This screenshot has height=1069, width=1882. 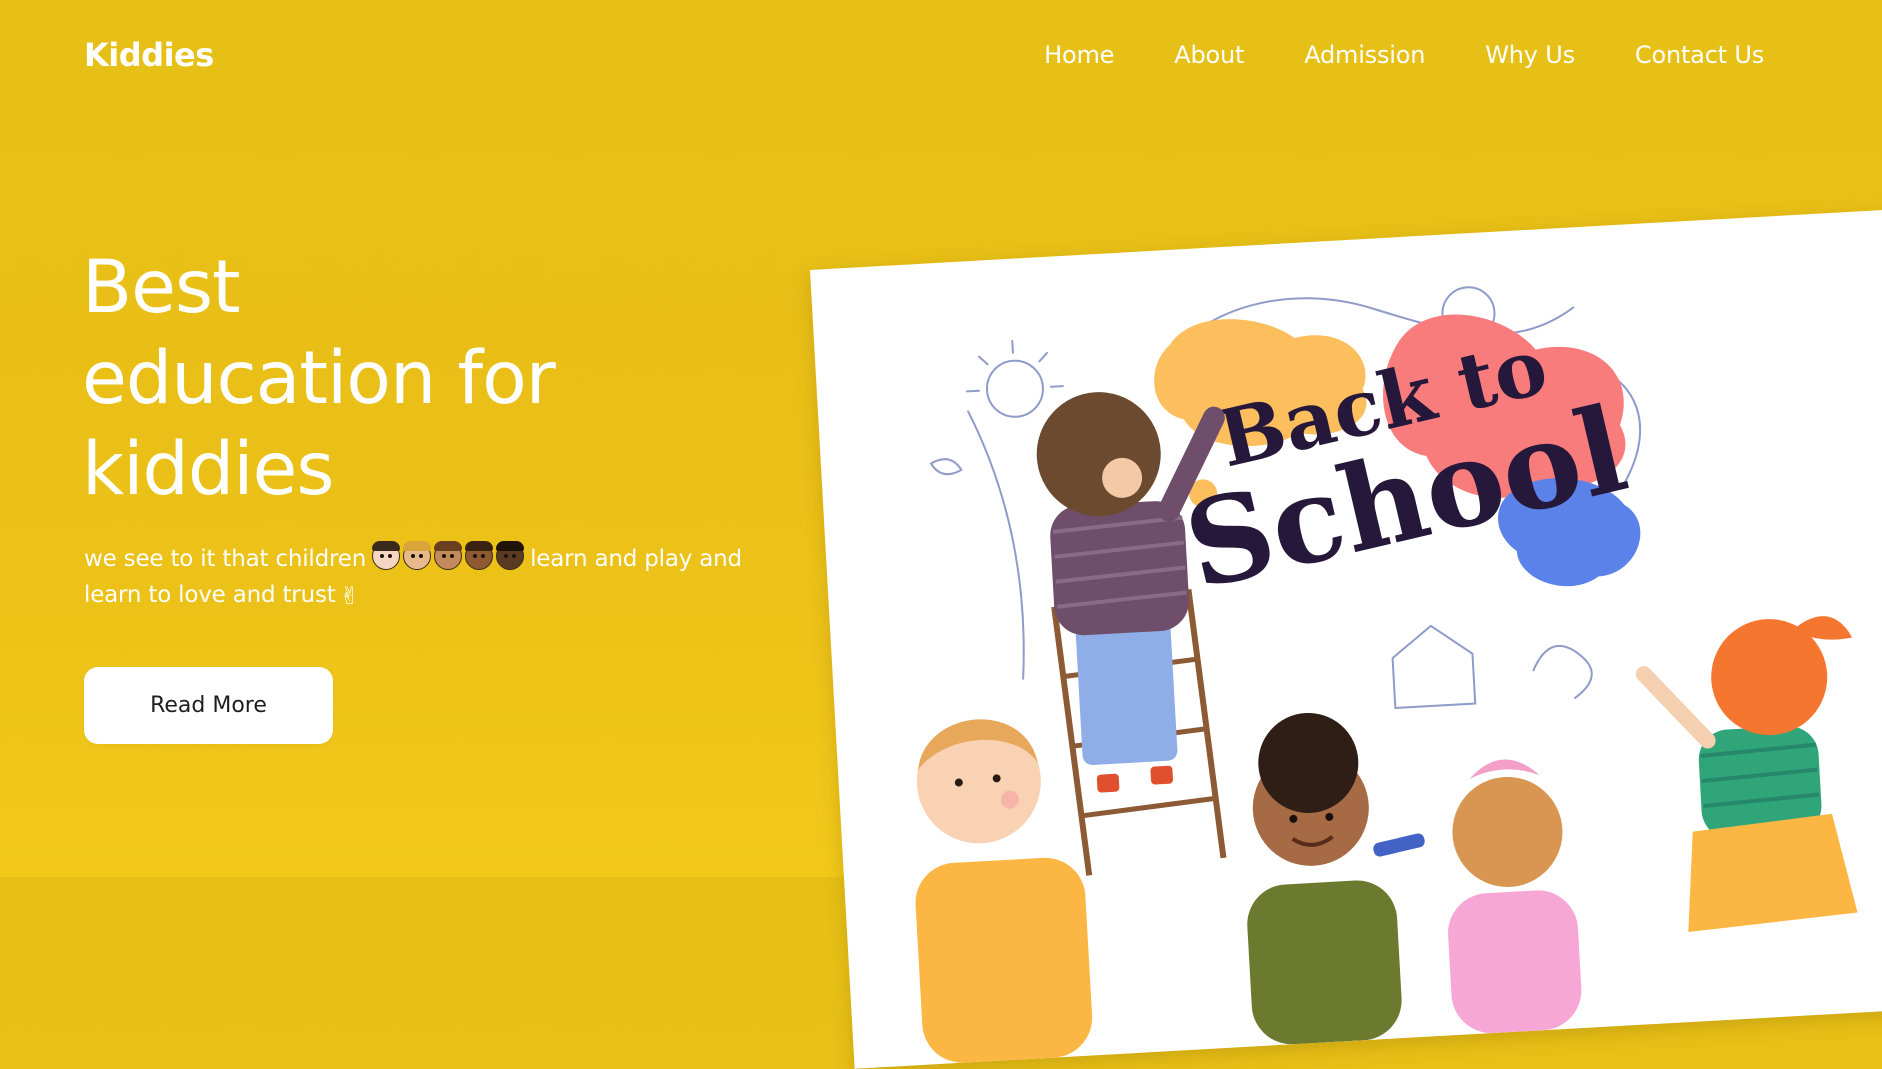 What do you see at coordinates (1746, 774) in the screenshot?
I see `girl-orange-hair` at bounding box center [1746, 774].